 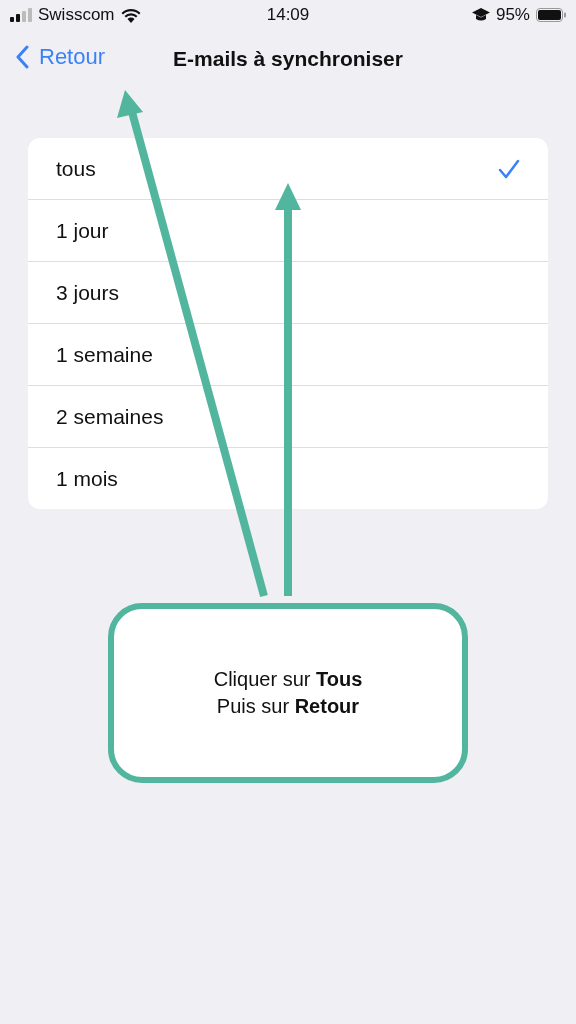 I want to click on carrier-name: Swisscom, so click(x=76, y=15).